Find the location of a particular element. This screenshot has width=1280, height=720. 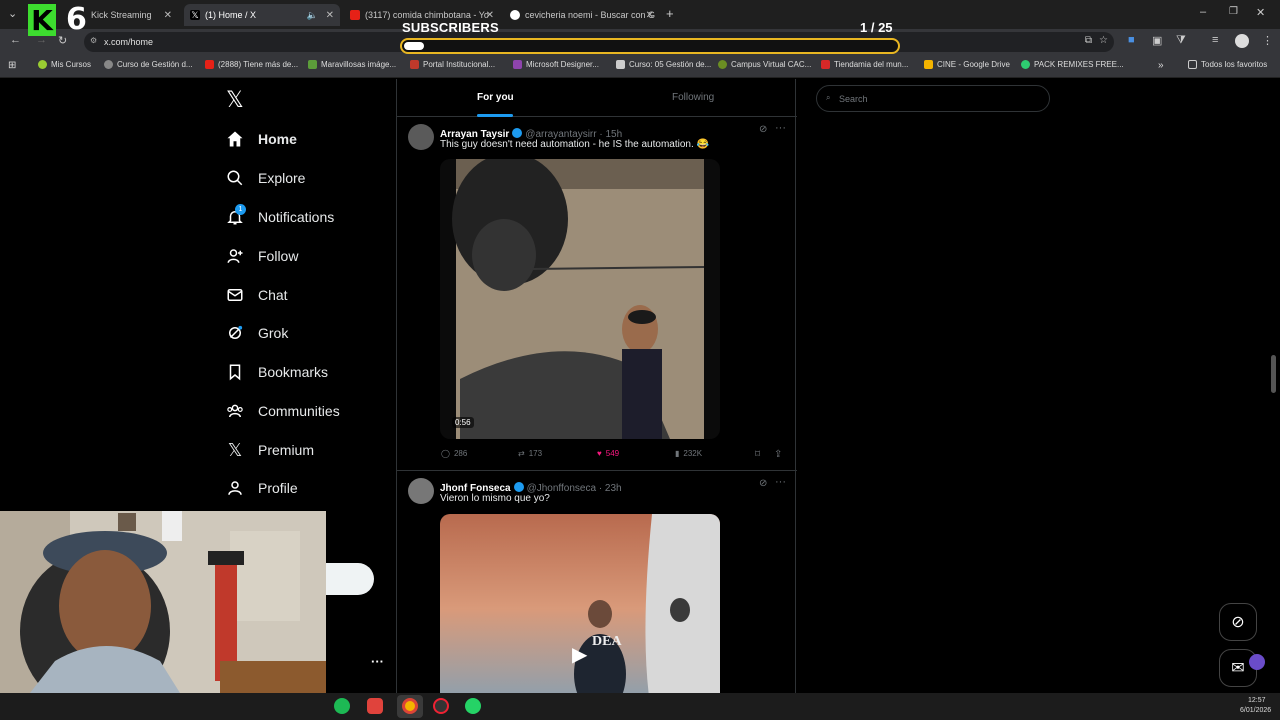

site-info-icon: ⚙ is located at coordinates (93, 40).